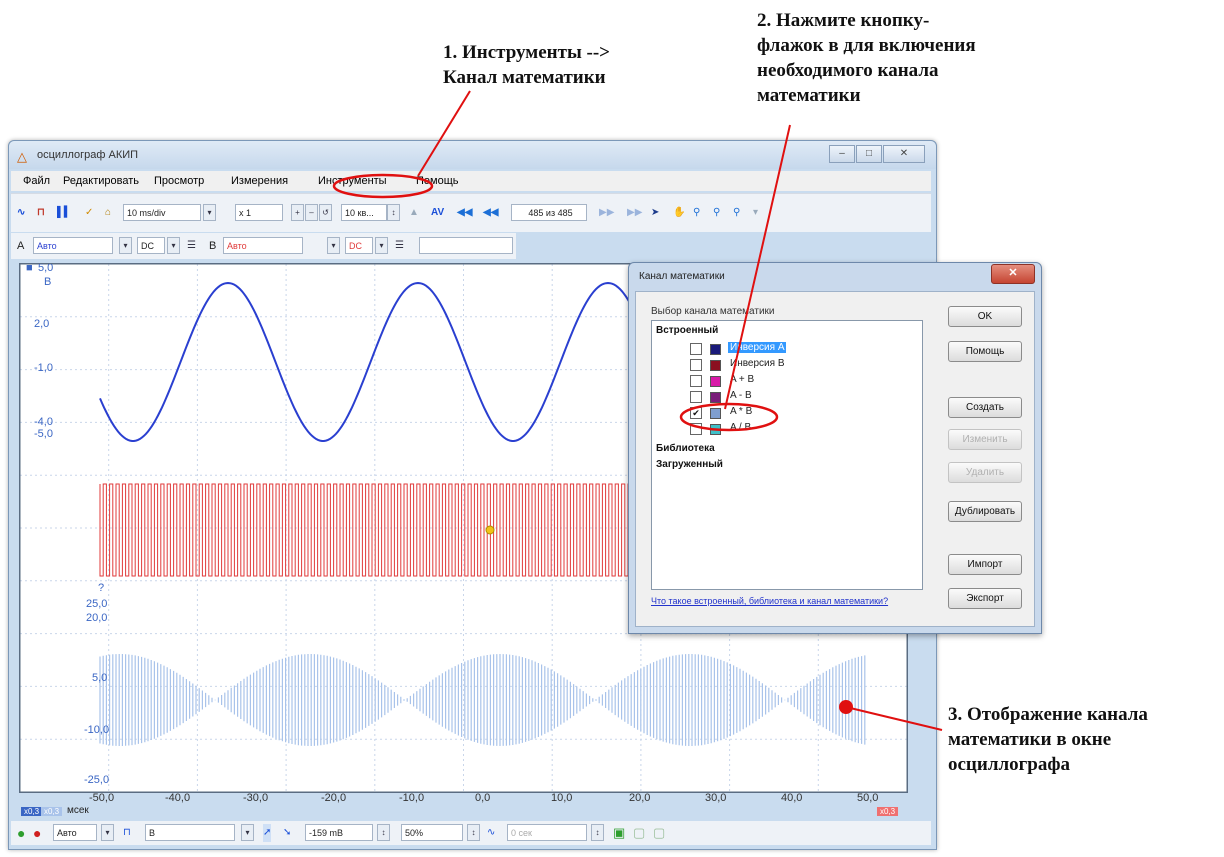 The width and height of the screenshot is (1224, 857). What do you see at coordinates (659, 833) in the screenshot?
I see `remove-measurement-icon: ▢` at bounding box center [659, 833].